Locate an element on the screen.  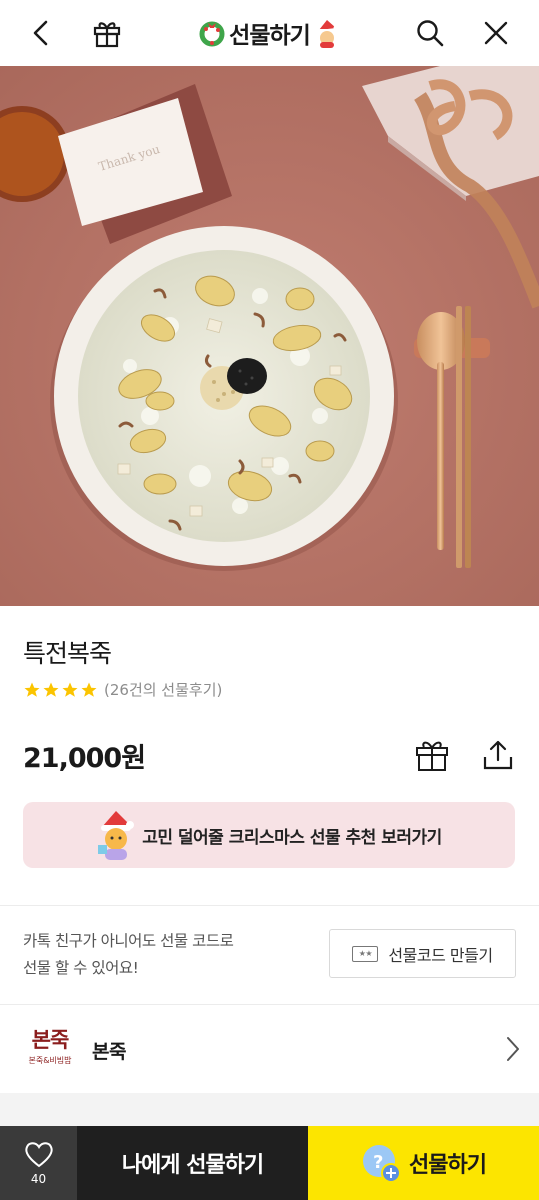
gift-friend-icon: ? is located at coordinates (382, 1164).